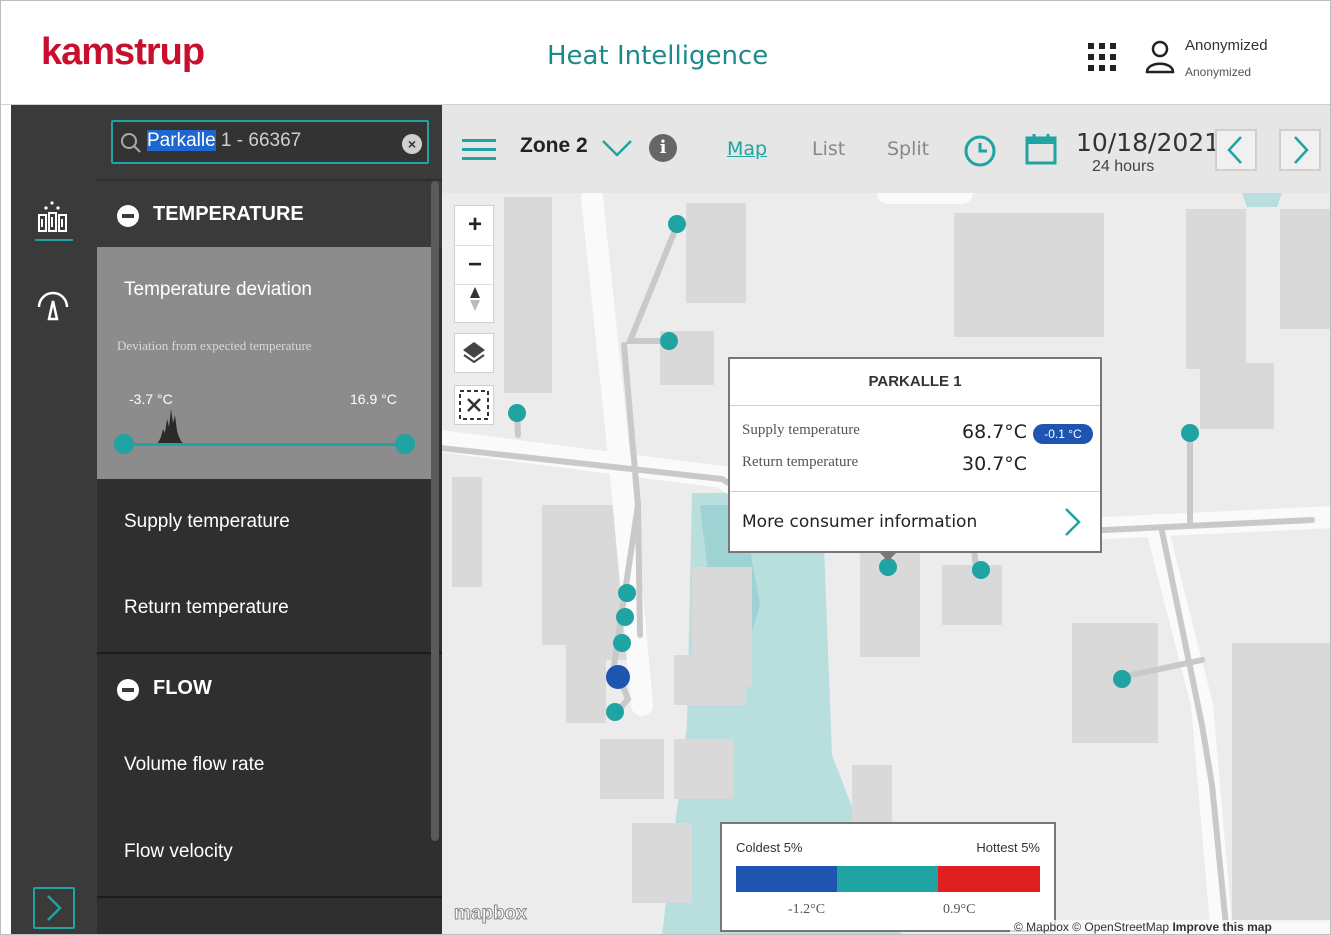 This screenshot has width=1331, height=935. I want to click on legend-hot-segment, so click(989, 879).